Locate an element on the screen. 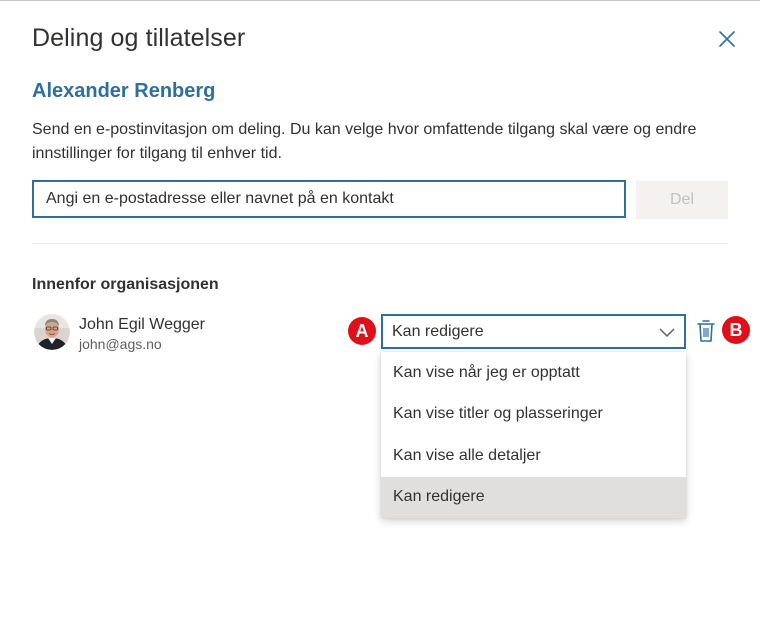 The height and width of the screenshot is (623, 760). close-button is located at coordinates (727, 39).